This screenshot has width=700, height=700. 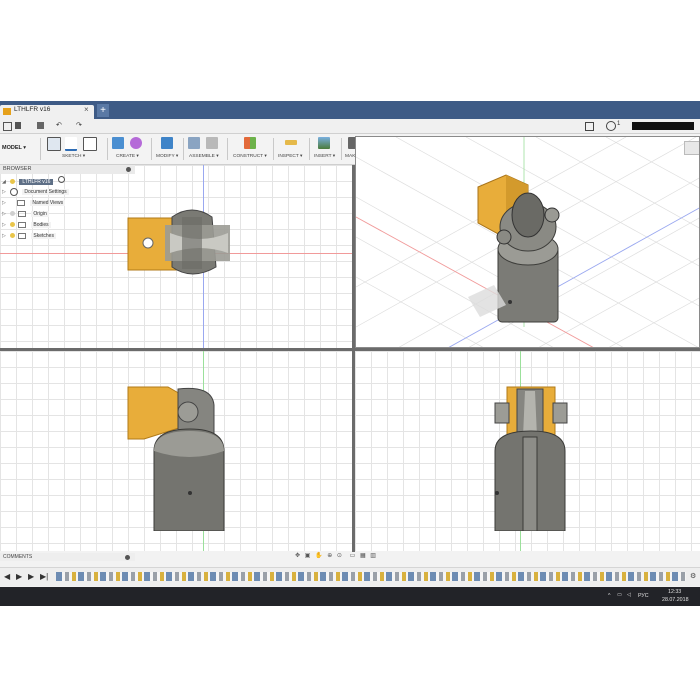 I want to click on browser-item-label: Sketches, so click(x=43, y=236).